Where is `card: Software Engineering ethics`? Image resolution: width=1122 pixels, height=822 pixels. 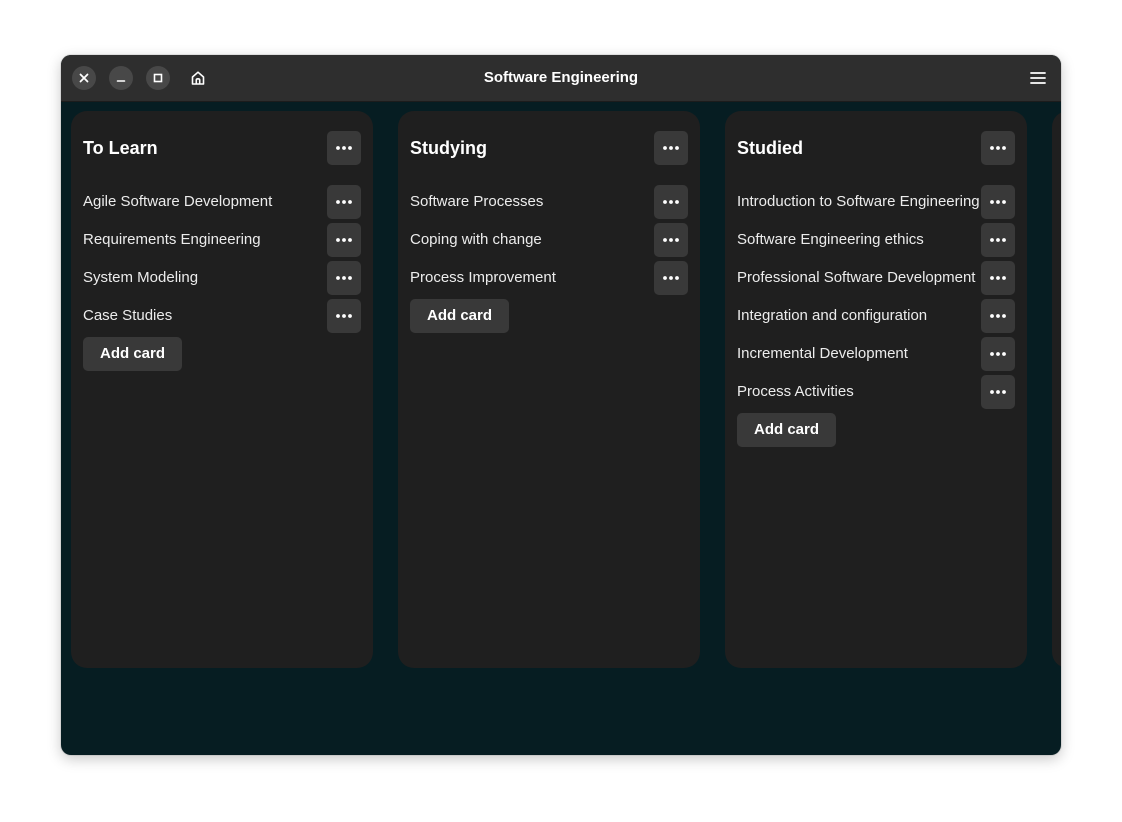
card: Software Engineering ethics is located at coordinates (876, 240).